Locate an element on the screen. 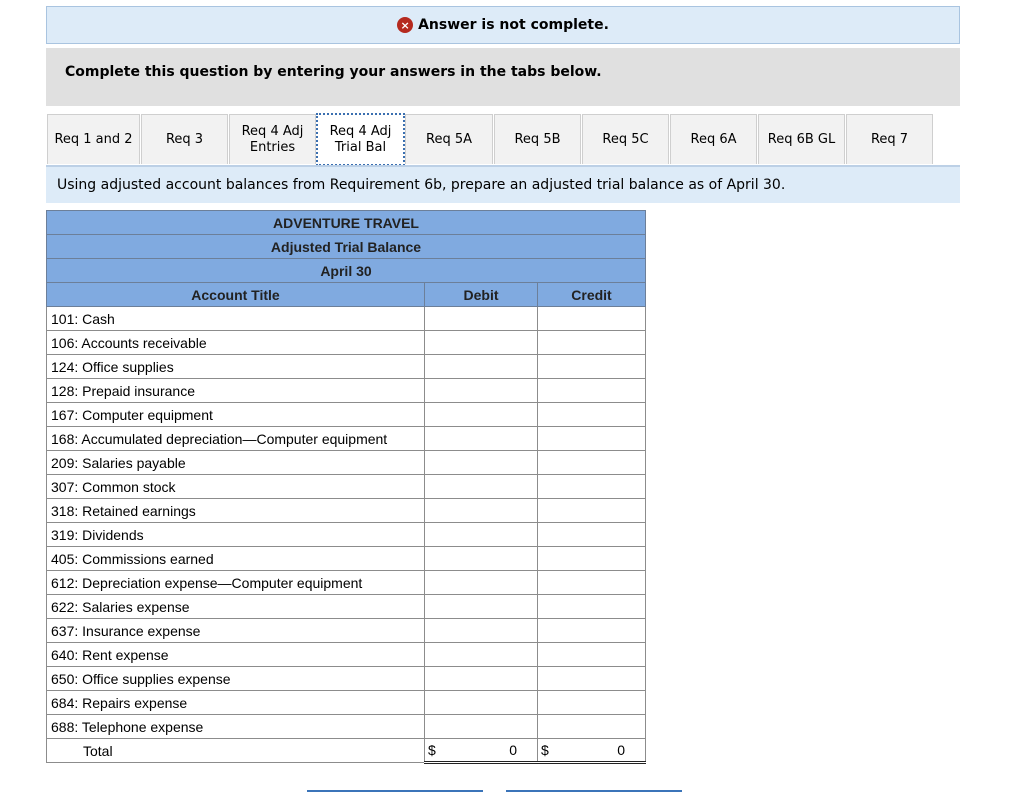  tab-label: Req 3 is located at coordinates (184, 139).